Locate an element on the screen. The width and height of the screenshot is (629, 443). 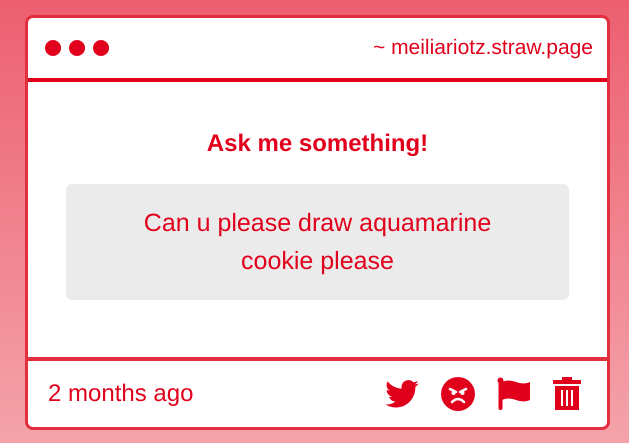
timestamp: 2 months ago is located at coordinates (121, 394).